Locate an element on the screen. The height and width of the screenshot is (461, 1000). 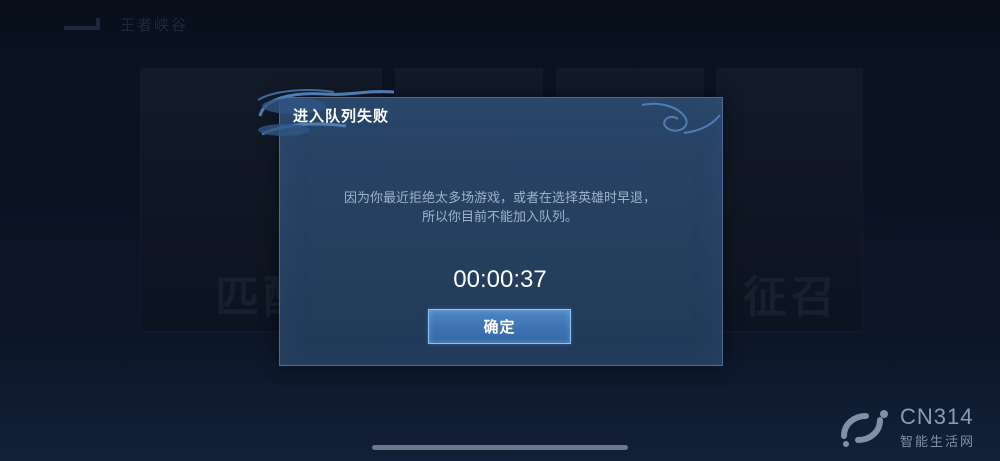
confirm-button-label: 确定 is located at coordinates (499, 327).